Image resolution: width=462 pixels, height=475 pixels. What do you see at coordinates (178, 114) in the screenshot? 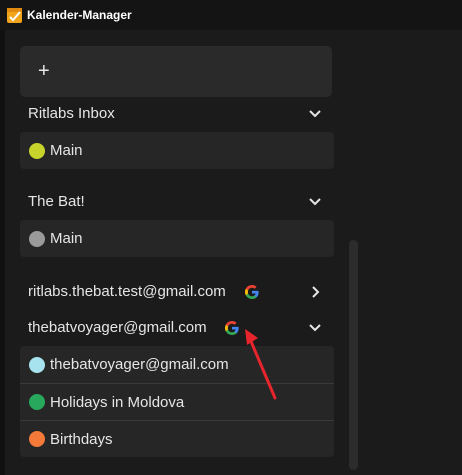
I see `group-header-ritlabs-inbox: Ritlabs Inbox` at bounding box center [178, 114].